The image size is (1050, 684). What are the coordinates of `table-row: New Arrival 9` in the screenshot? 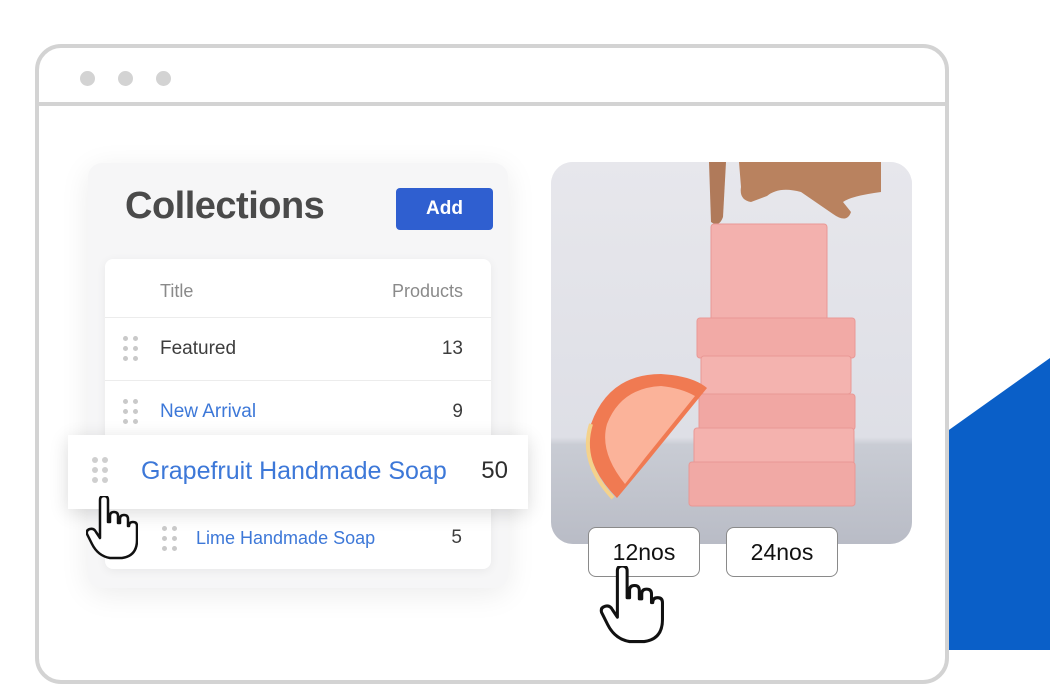 It's located at (298, 412).